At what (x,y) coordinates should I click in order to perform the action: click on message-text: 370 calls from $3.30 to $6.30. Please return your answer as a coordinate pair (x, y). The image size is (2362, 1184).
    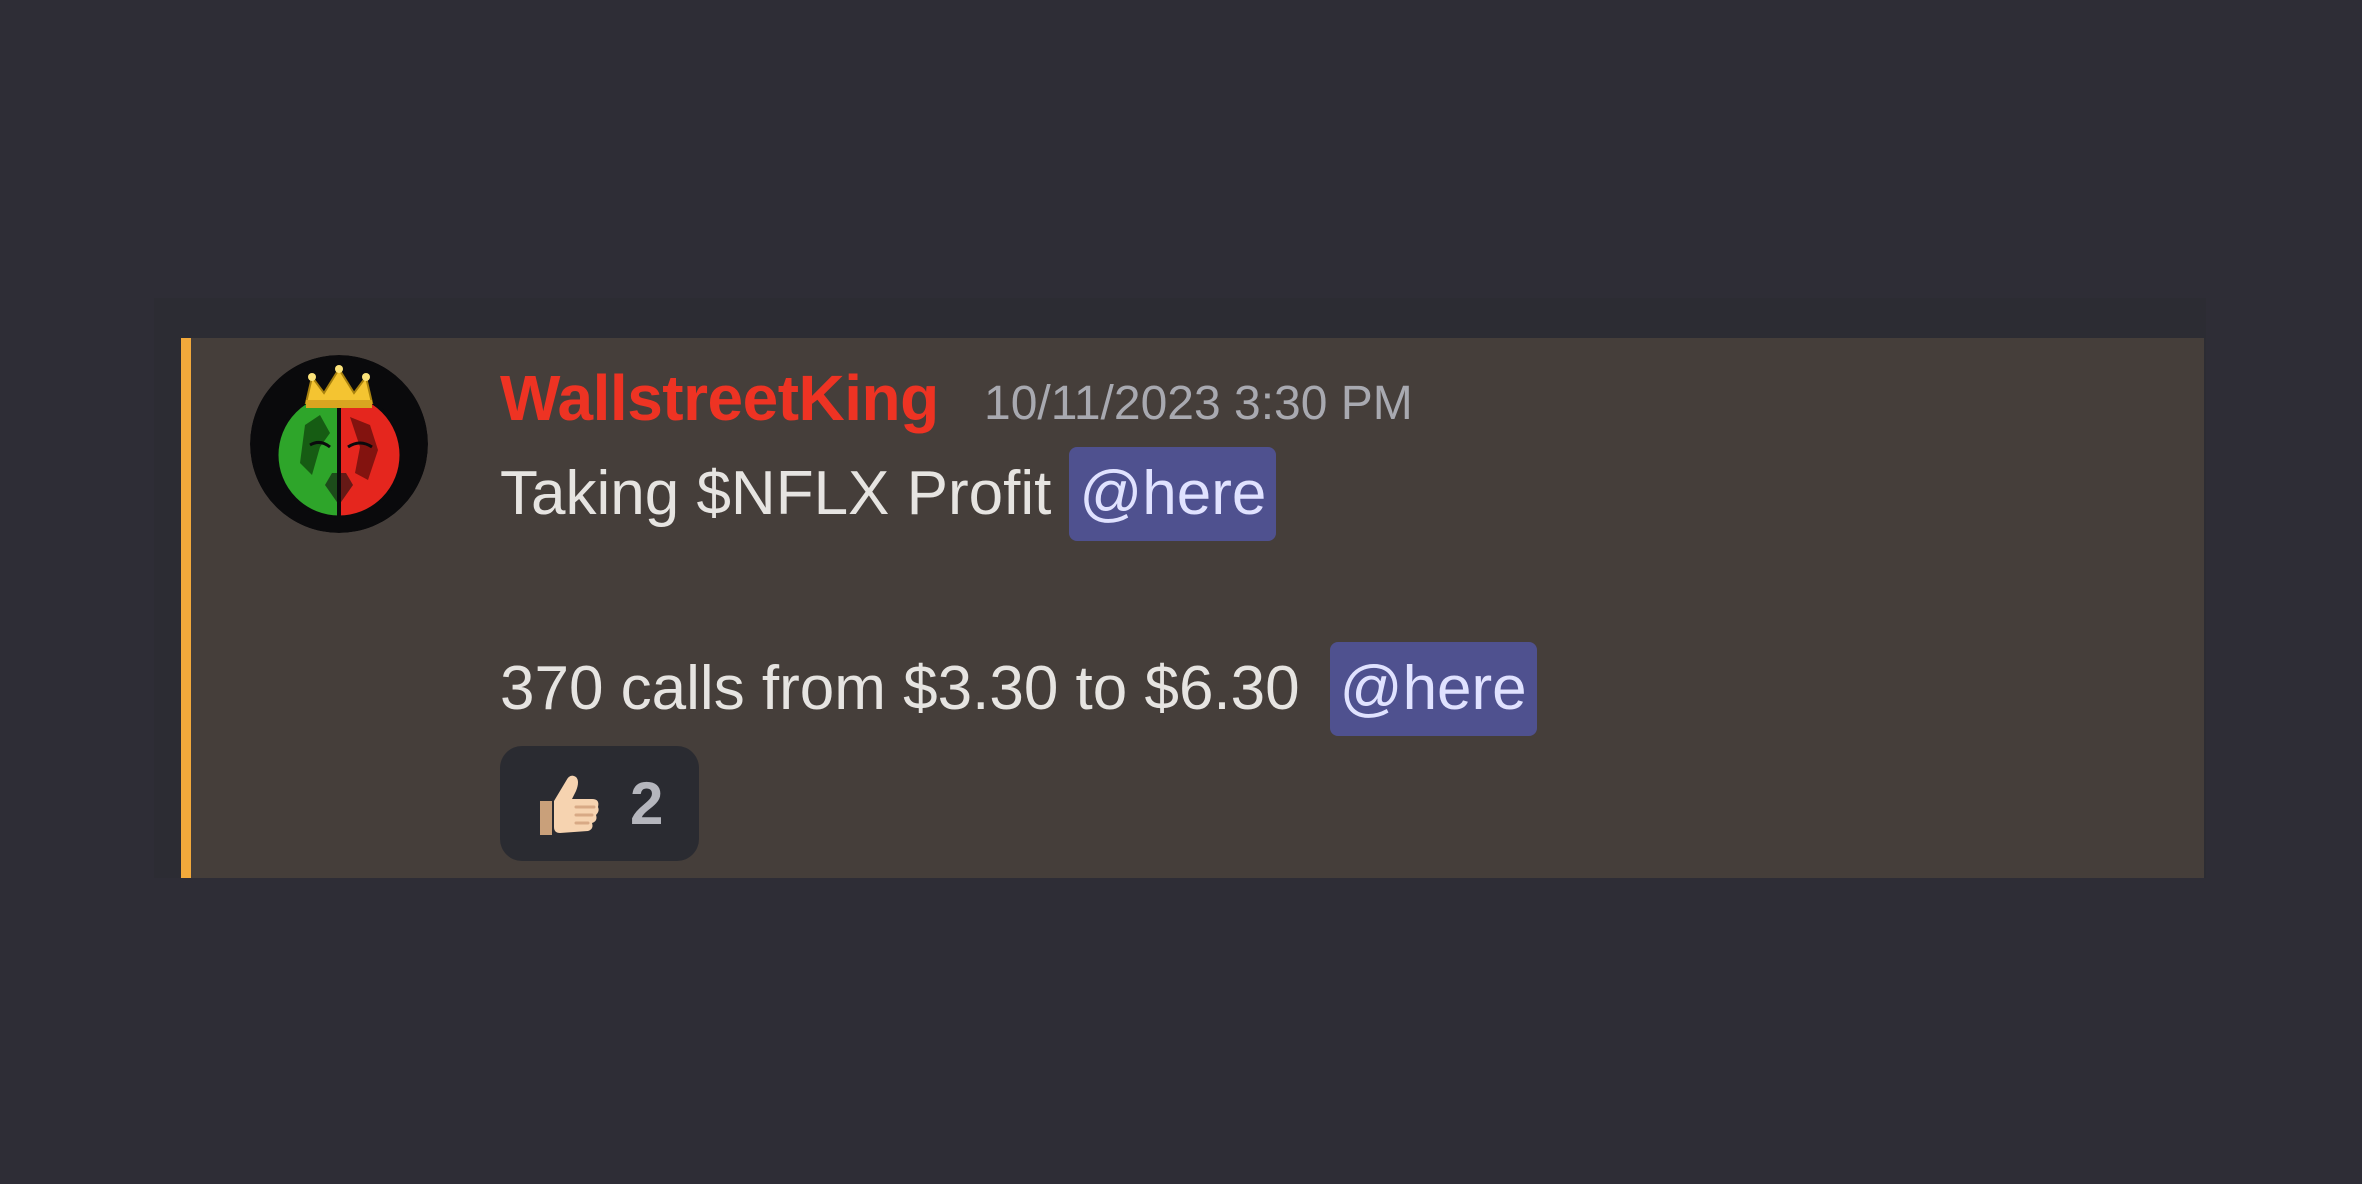
    Looking at the image, I should click on (900, 688).